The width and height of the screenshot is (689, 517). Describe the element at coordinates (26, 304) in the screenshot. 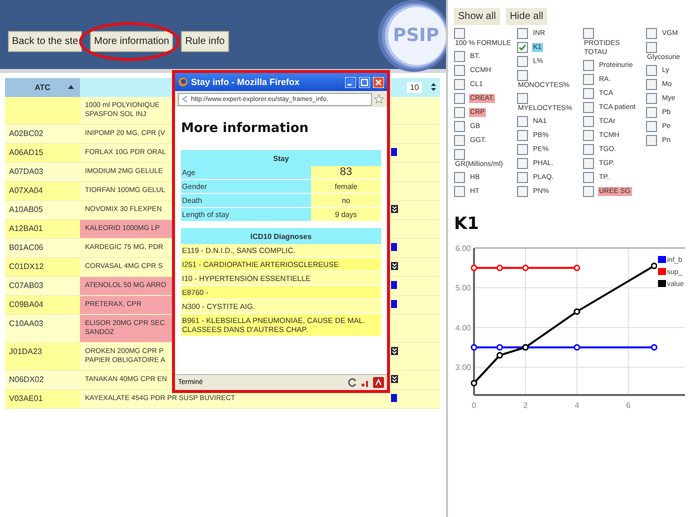

I see `atc-code: C09BA04` at that location.